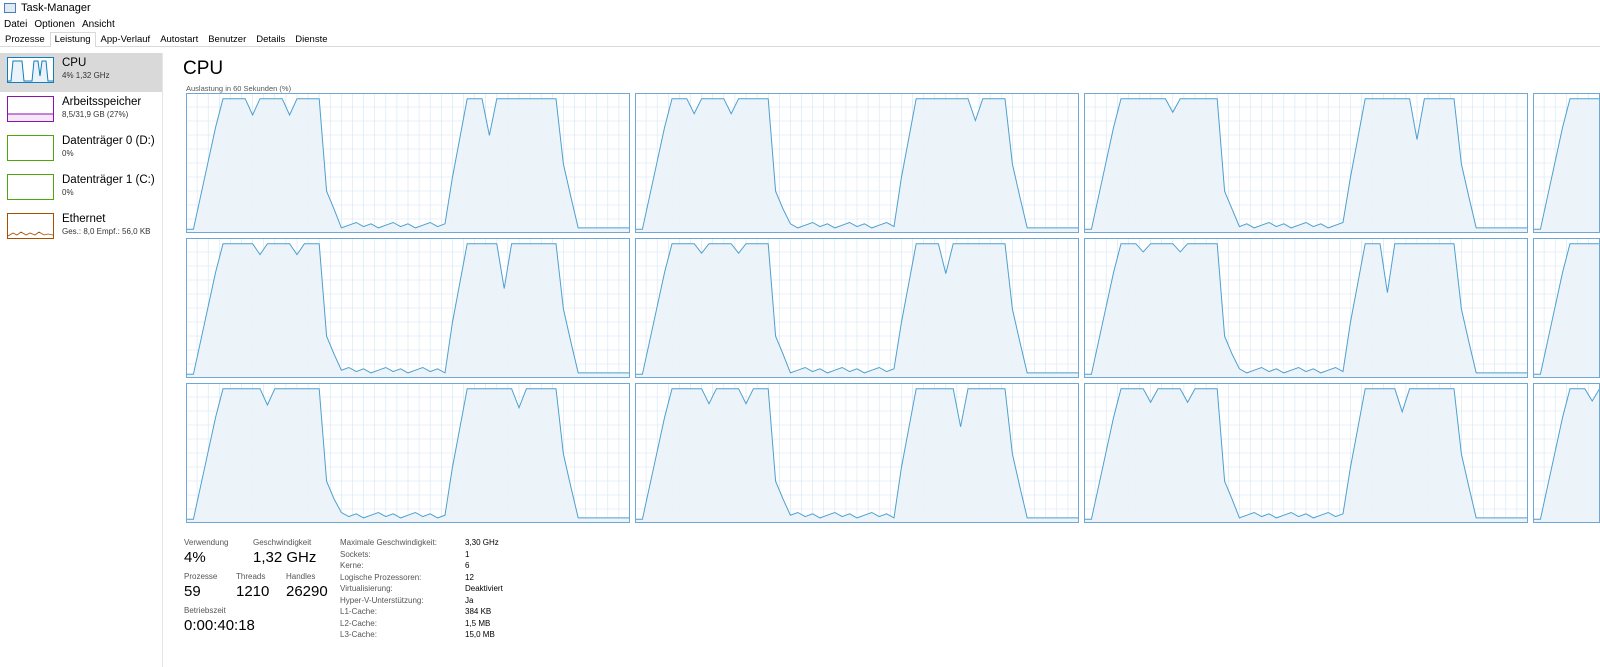  What do you see at coordinates (54, 24) in the screenshot?
I see `menu-options: Optionen` at bounding box center [54, 24].